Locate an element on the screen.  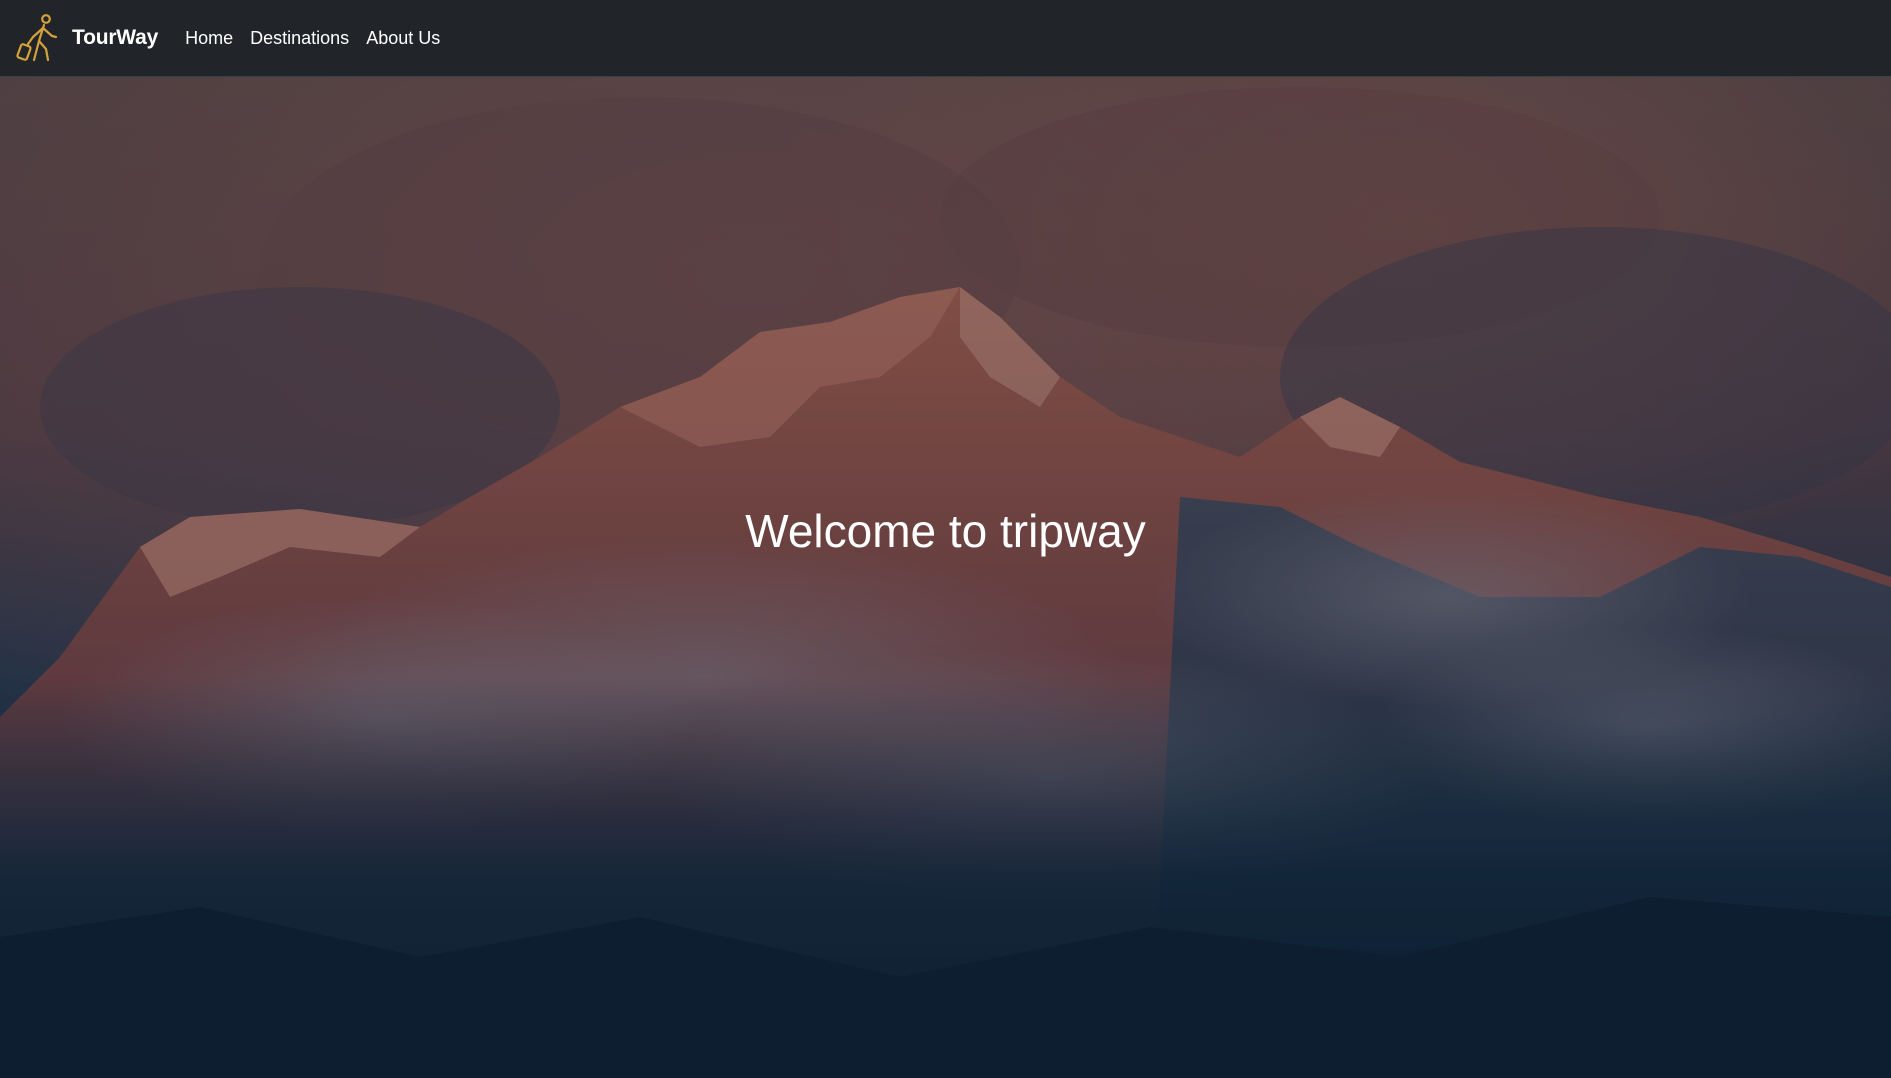
brand-link: TourWay is located at coordinates (87, 38).